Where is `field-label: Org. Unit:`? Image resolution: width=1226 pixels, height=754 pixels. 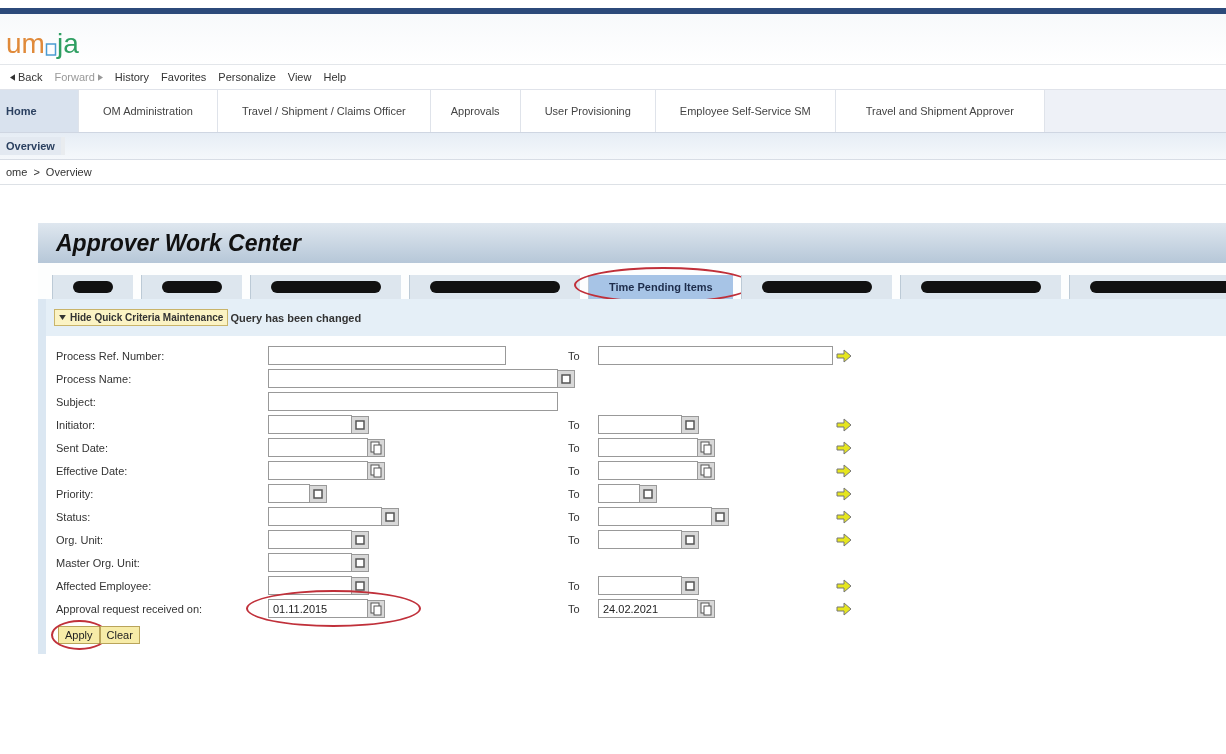 field-label: Org. Unit: is located at coordinates (80, 539).